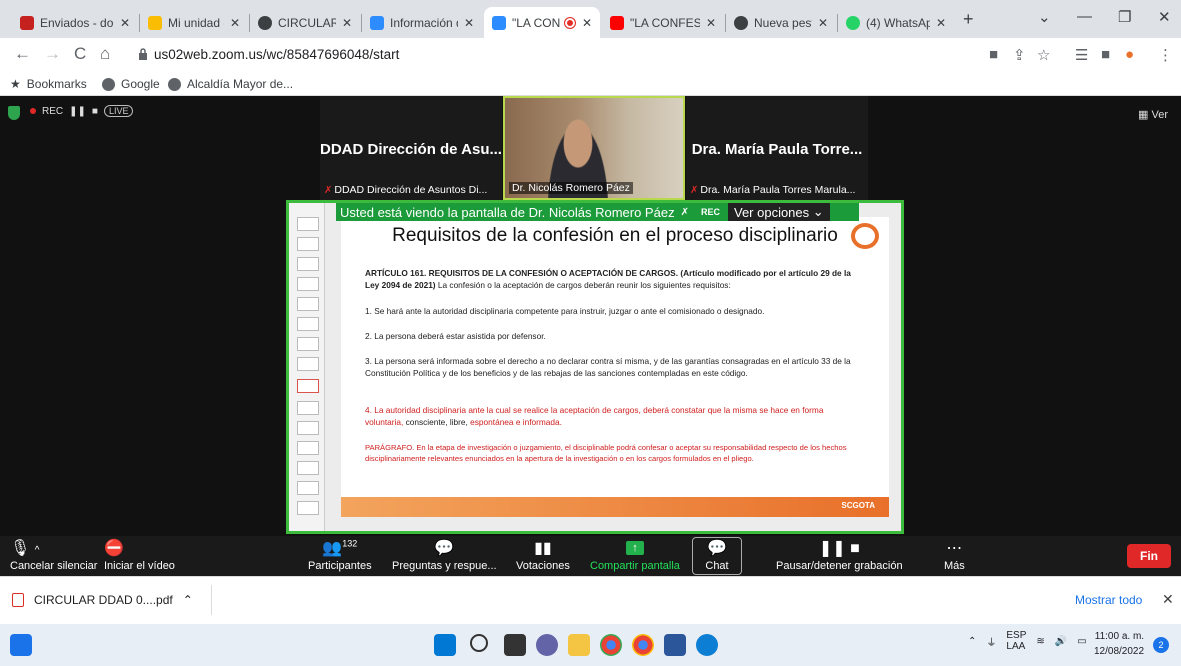 This screenshot has width=1181, height=666. I want to click on battery-icon: ▭, so click(1081, 641).